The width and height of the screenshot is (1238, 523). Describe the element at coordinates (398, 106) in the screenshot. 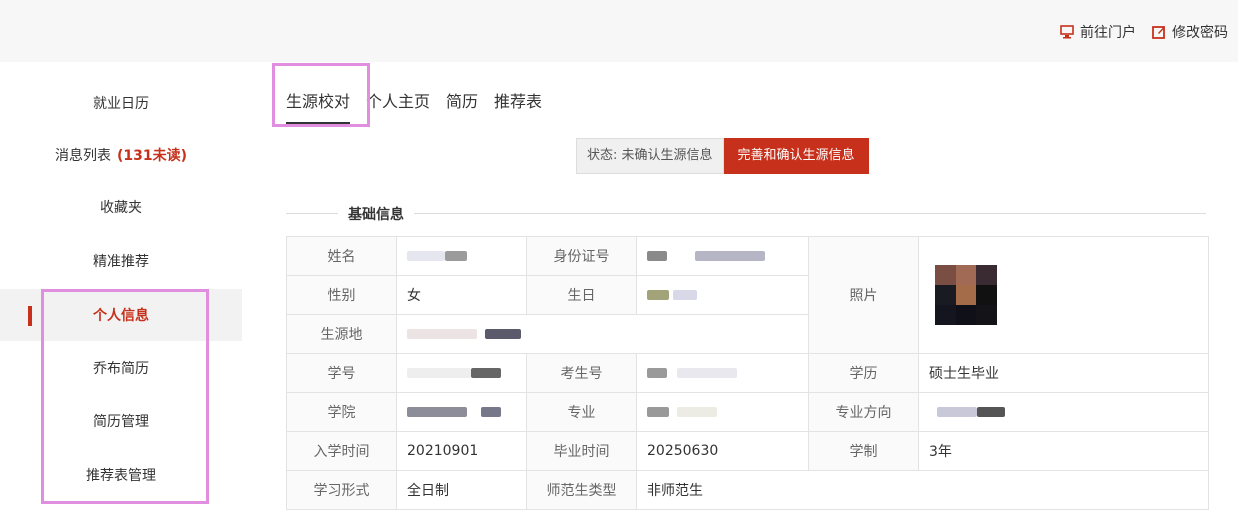

I see `tab-homepage: 个人主页` at that location.